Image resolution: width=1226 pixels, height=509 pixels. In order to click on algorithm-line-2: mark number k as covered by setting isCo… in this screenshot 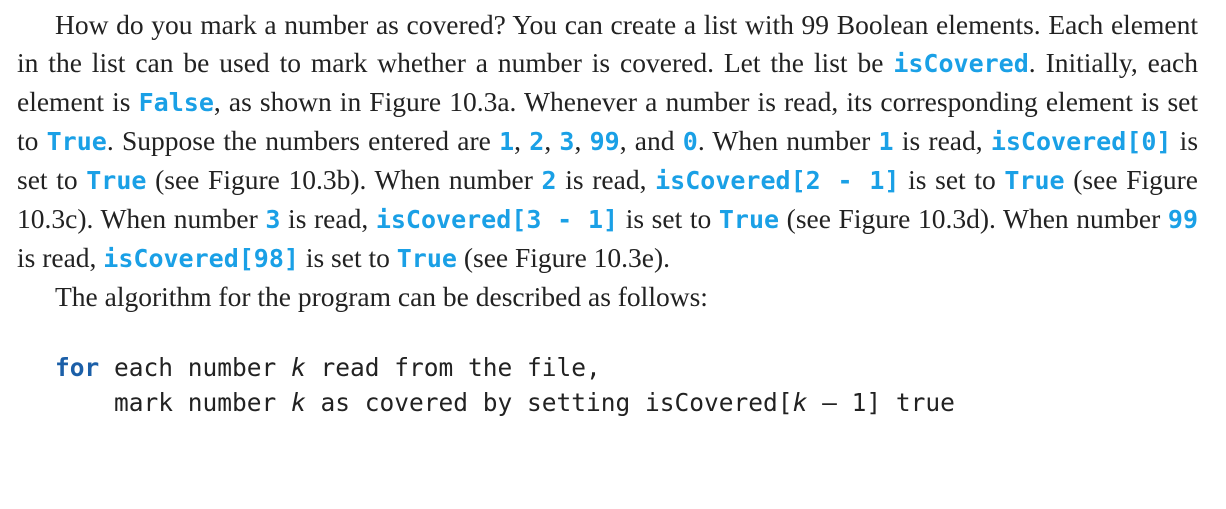, I will do `click(626, 402)`.